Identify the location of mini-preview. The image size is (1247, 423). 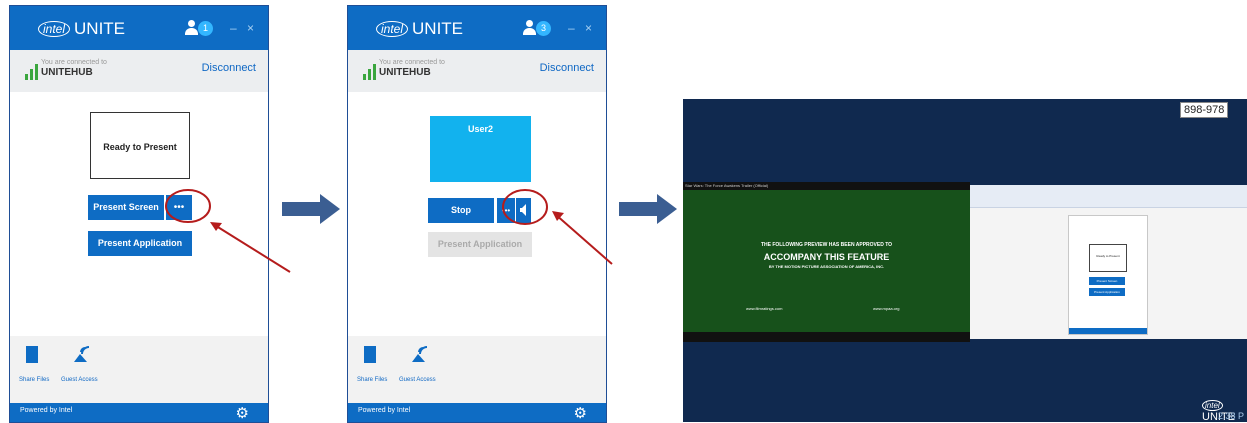
(1108, 258).